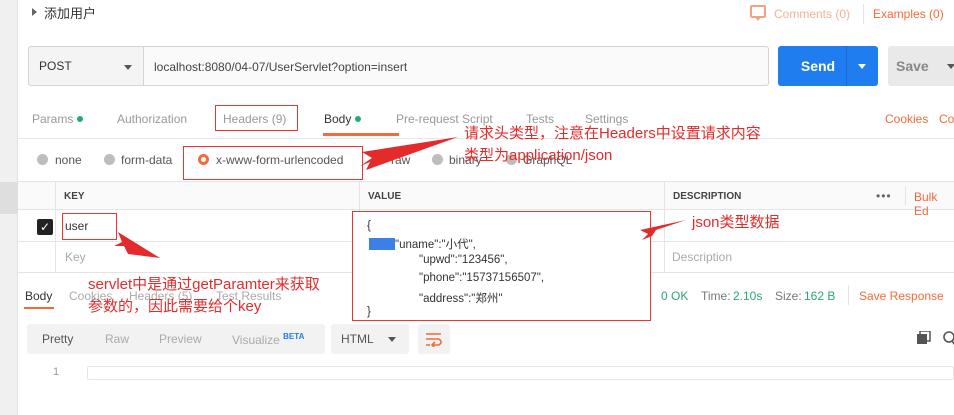 Image resolution: width=954 pixels, height=415 pixels. What do you see at coordinates (117, 339) in the screenshot?
I see `raw-button: Raw` at bounding box center [117, 339].